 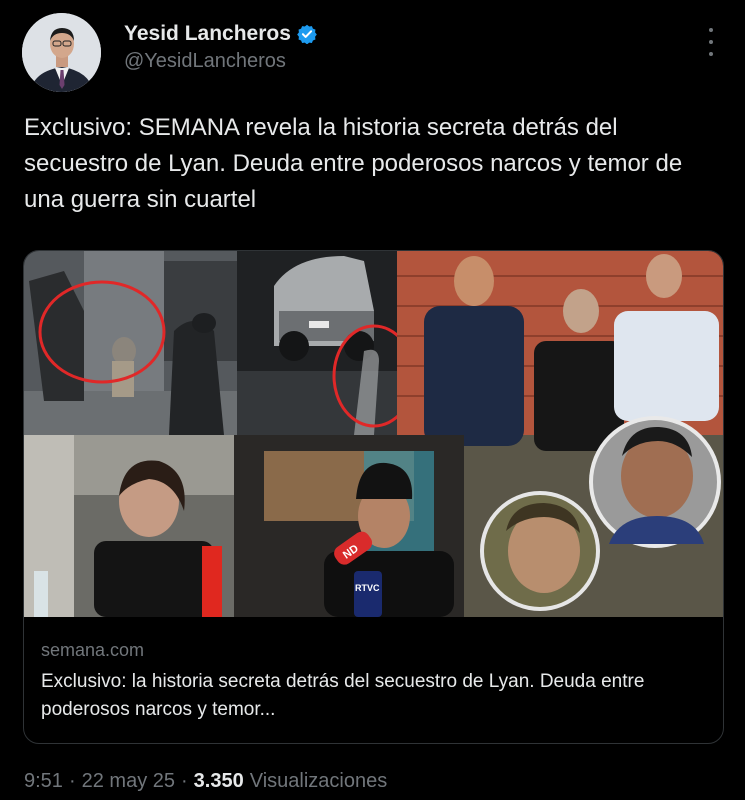 I want to click on views-label: Visualizaciones, so click(x=318, y=781).